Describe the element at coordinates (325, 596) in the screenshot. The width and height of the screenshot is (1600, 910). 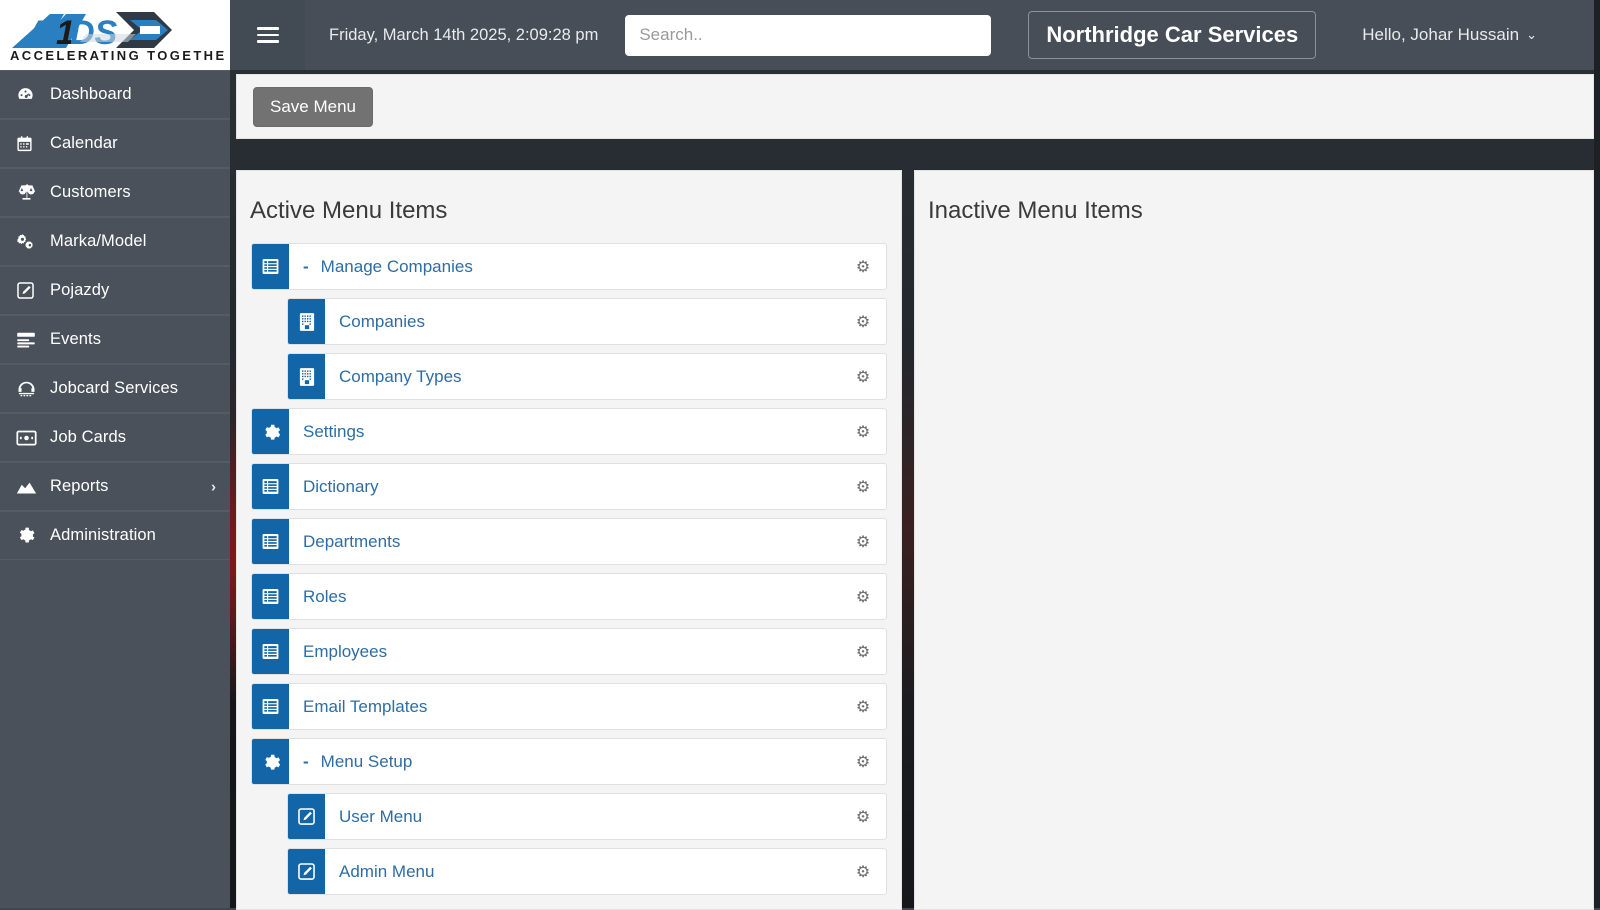
I see `menu-row-label: Roles` at that location.